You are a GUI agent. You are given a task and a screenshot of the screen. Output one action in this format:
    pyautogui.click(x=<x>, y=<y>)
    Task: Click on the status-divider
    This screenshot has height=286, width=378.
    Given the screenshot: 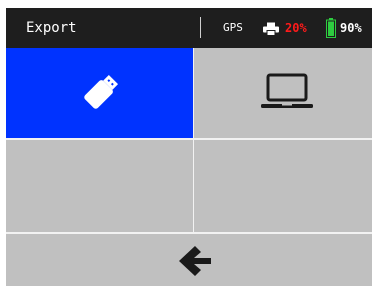 What is the action you would take?
    pyautogui.click(x=200, y=27)
    